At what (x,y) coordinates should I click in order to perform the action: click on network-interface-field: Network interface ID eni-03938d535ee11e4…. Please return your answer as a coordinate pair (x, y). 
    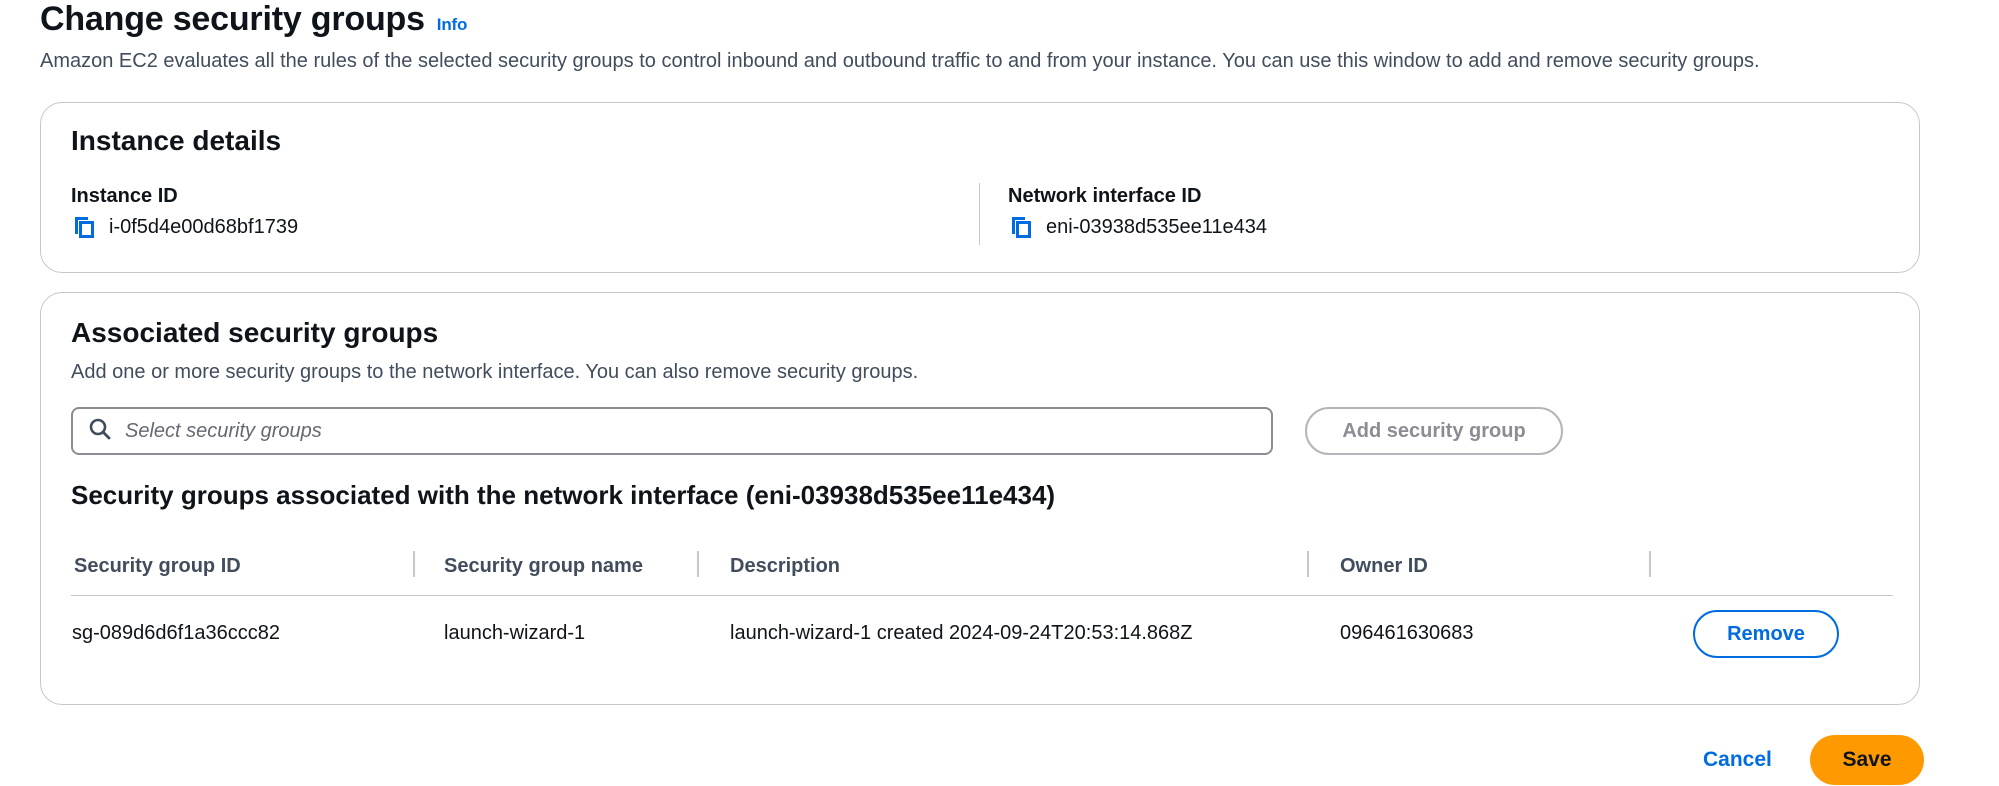
    Looking at the image, I should click on (1137, 212).